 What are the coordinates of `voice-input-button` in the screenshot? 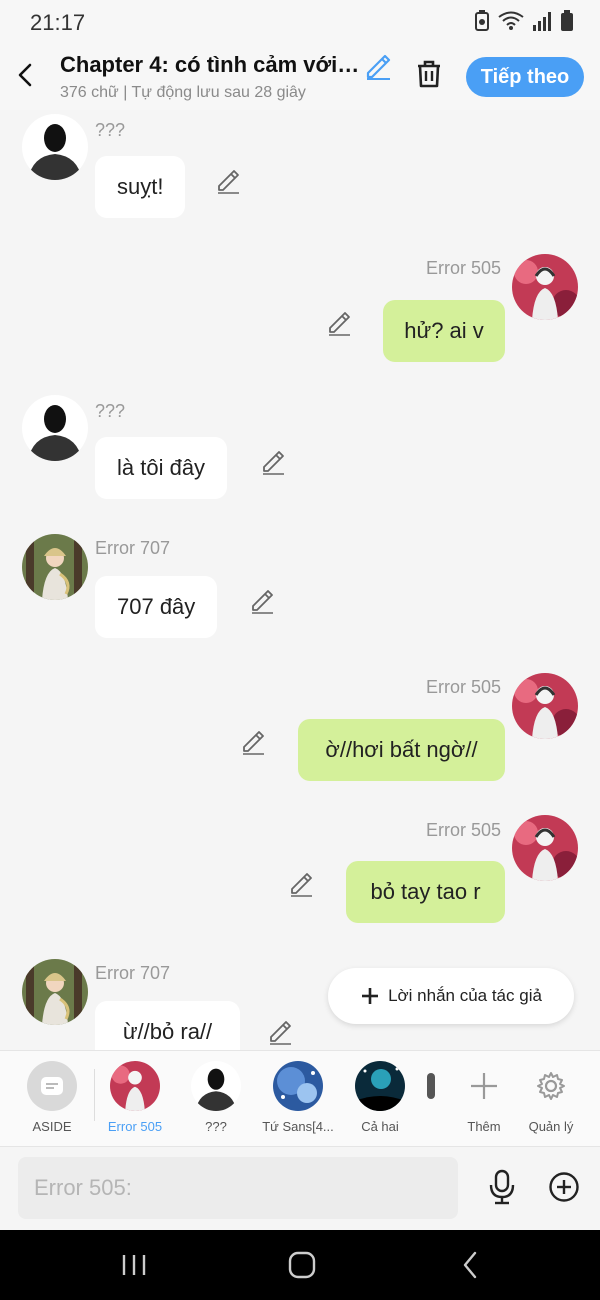 It's located at (502, 1187).